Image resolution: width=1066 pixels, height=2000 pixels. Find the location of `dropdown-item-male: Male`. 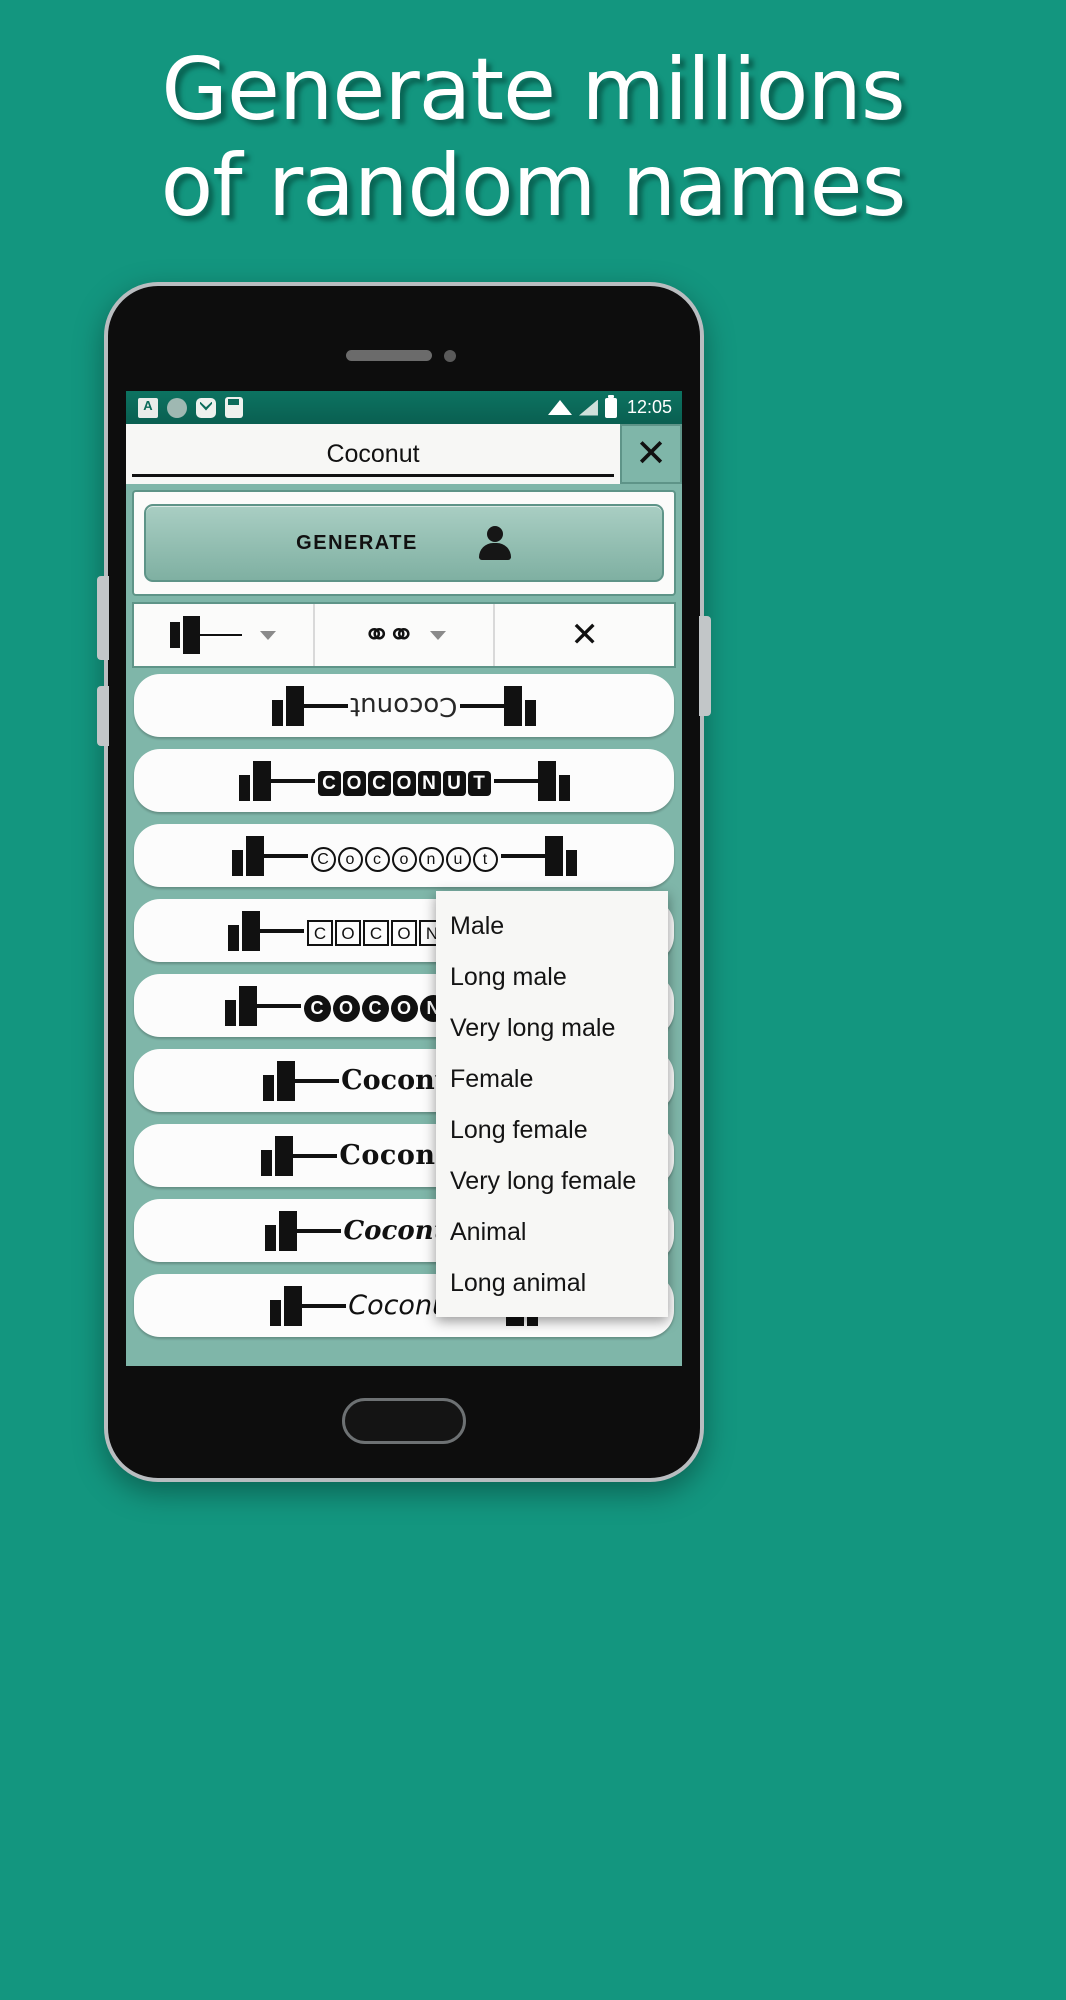

dropdown-item-male: Male is located at coordinates (552, 926).